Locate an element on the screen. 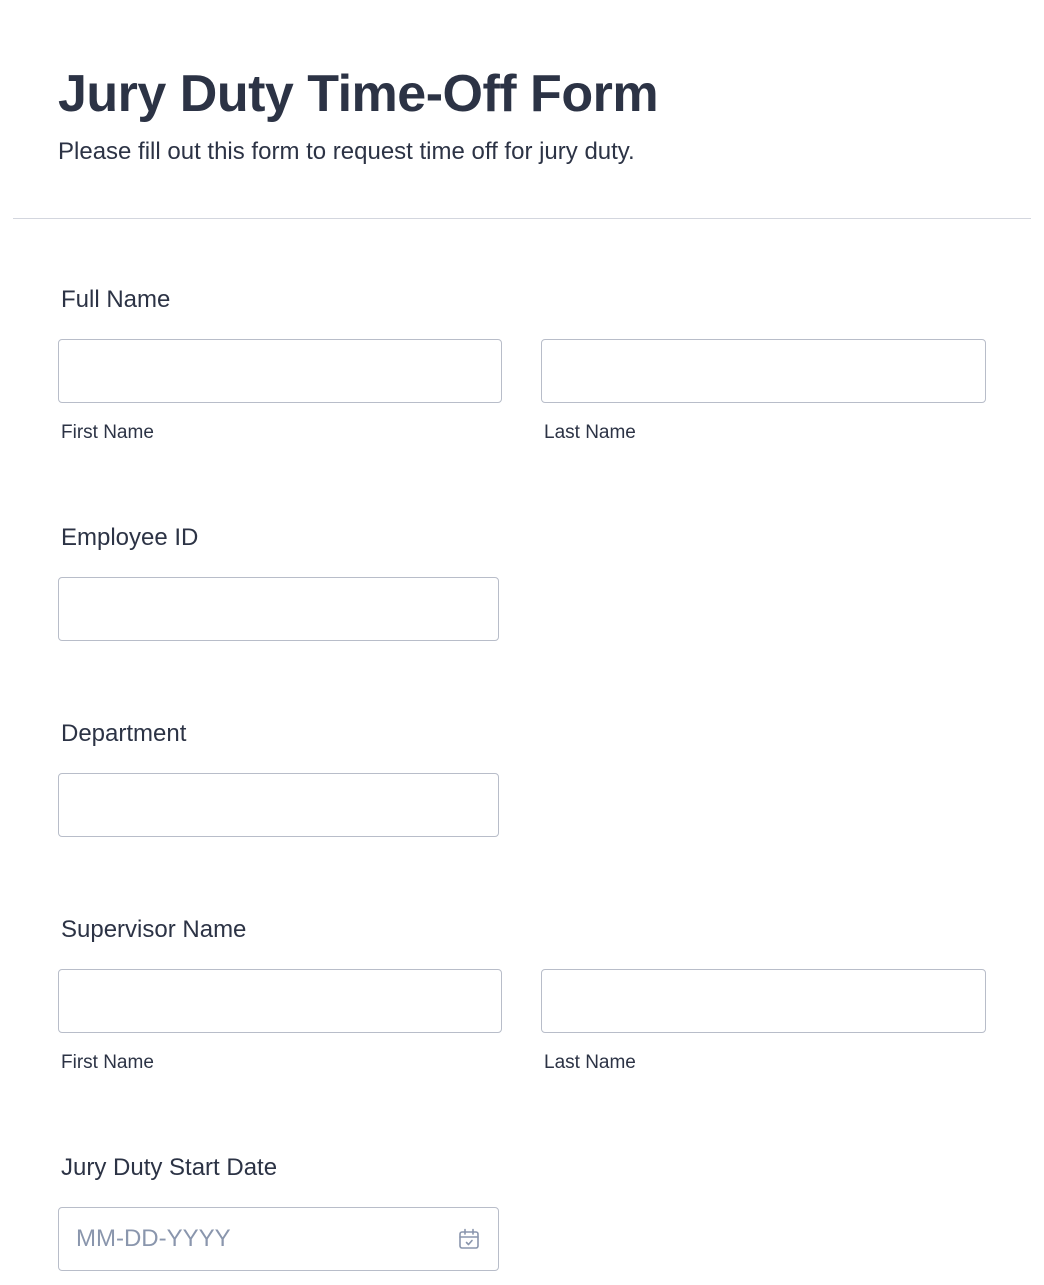 Image resolution: width=1044 pixels, height=1285 pixels. full-name-label: Full Name is located at coordinates (116, 299).